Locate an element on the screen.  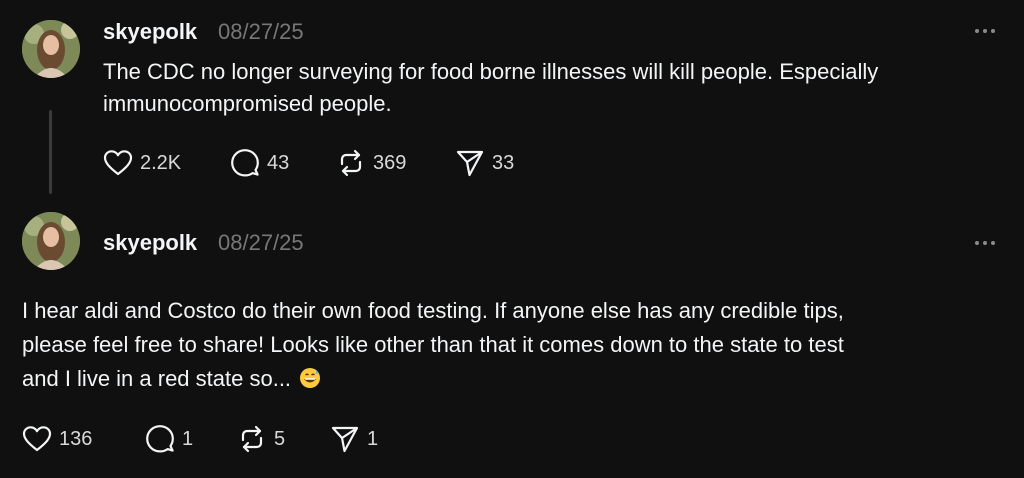
share-button: 33 is located at coordinates (484, 163).